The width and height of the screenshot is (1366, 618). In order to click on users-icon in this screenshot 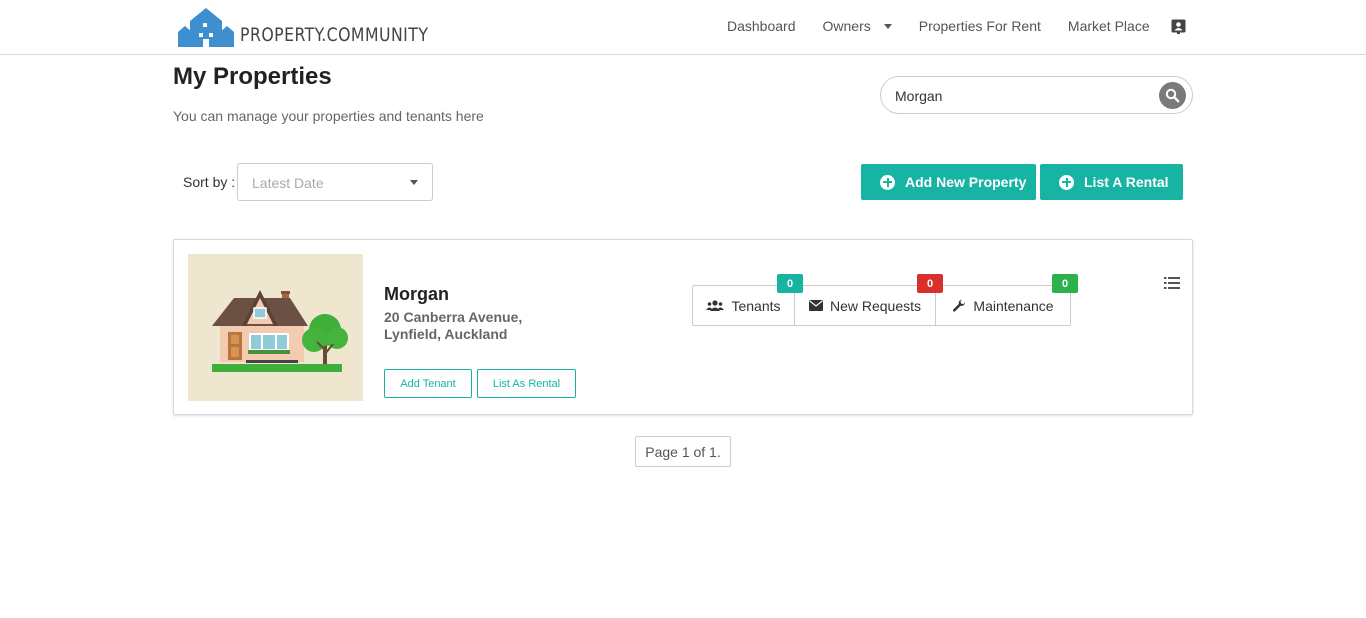, I will do `click(715, 305)`.